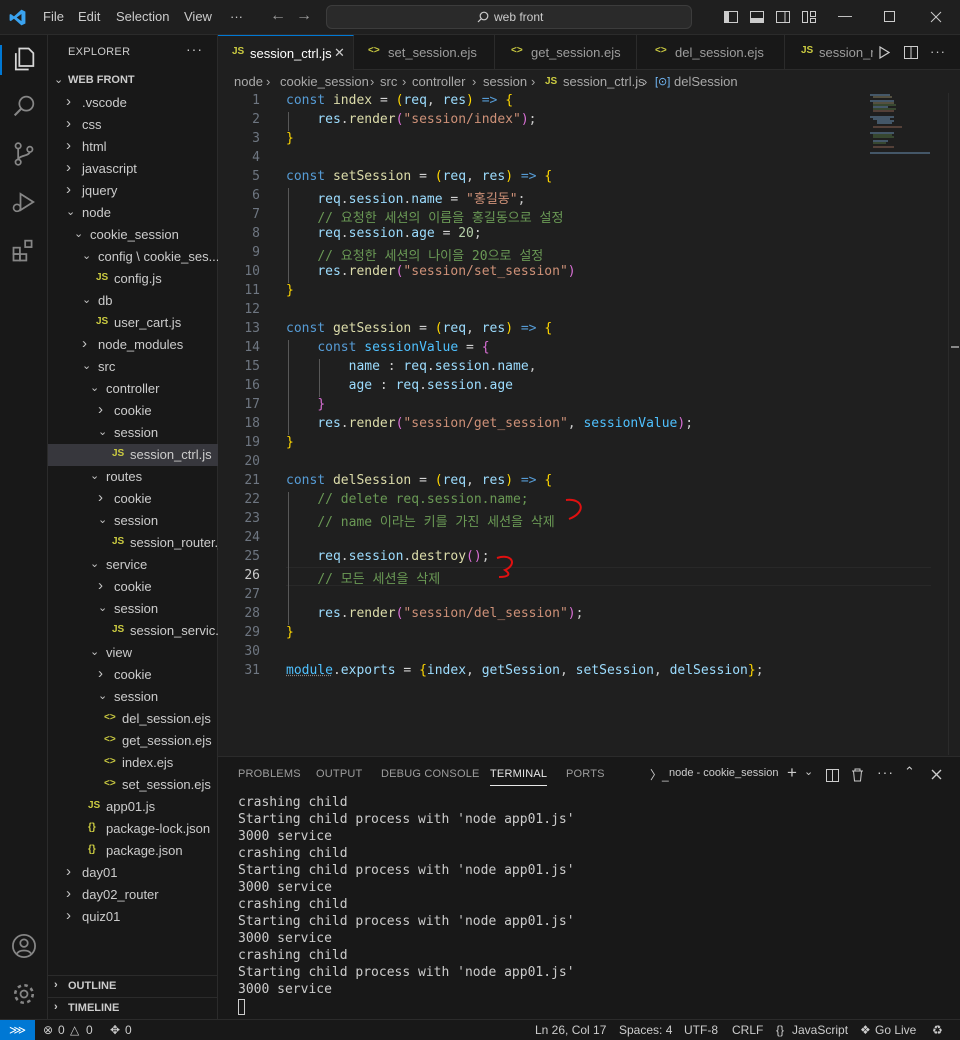  What do you see at coordinates (133, 829) in the screenshot?
I see `file-item: {} package-lock.json` at bounding box center [133, 829].